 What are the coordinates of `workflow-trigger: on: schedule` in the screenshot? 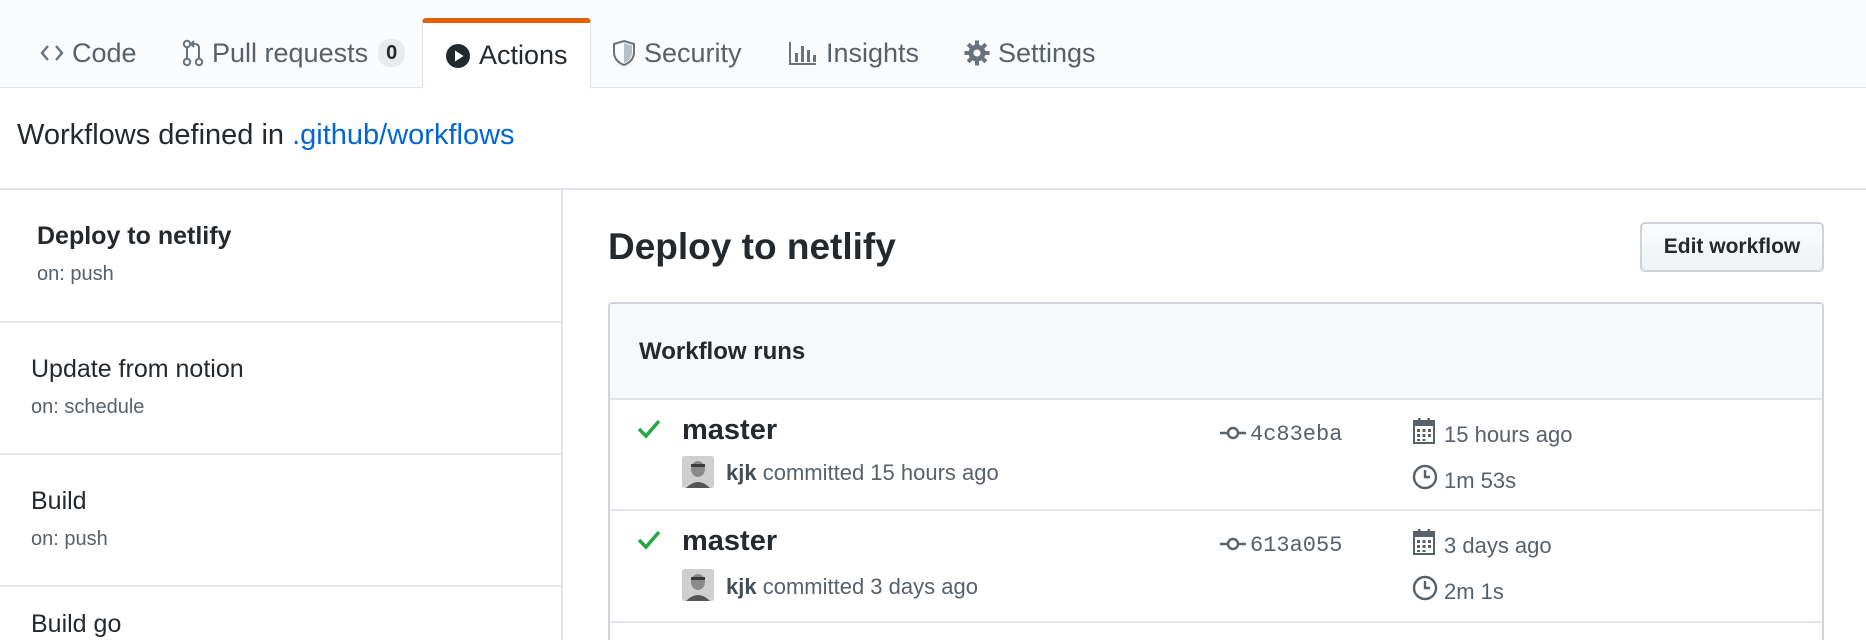 It's located at (88, 407).